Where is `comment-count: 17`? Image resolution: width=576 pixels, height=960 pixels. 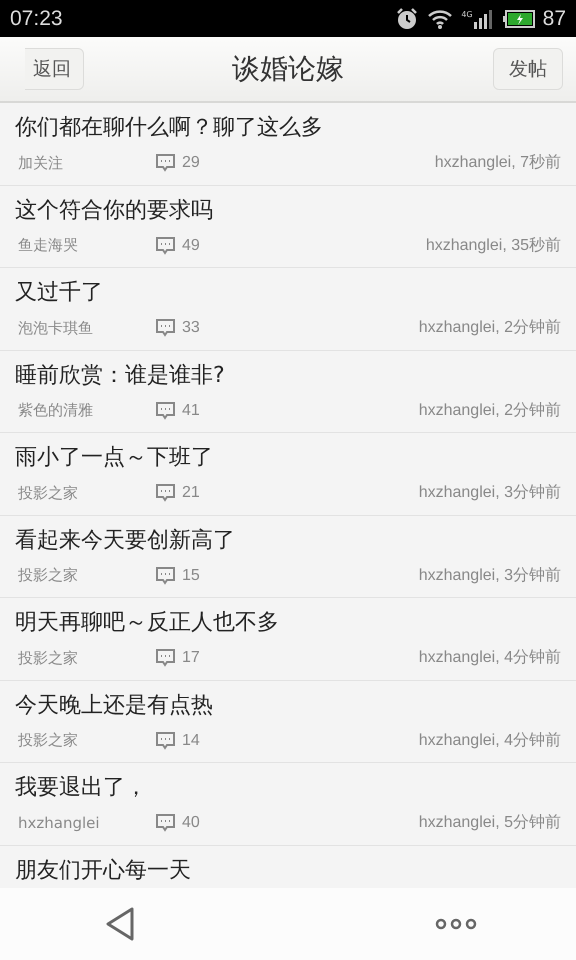 comment-count: 17 is located at coordinates (191, 658).